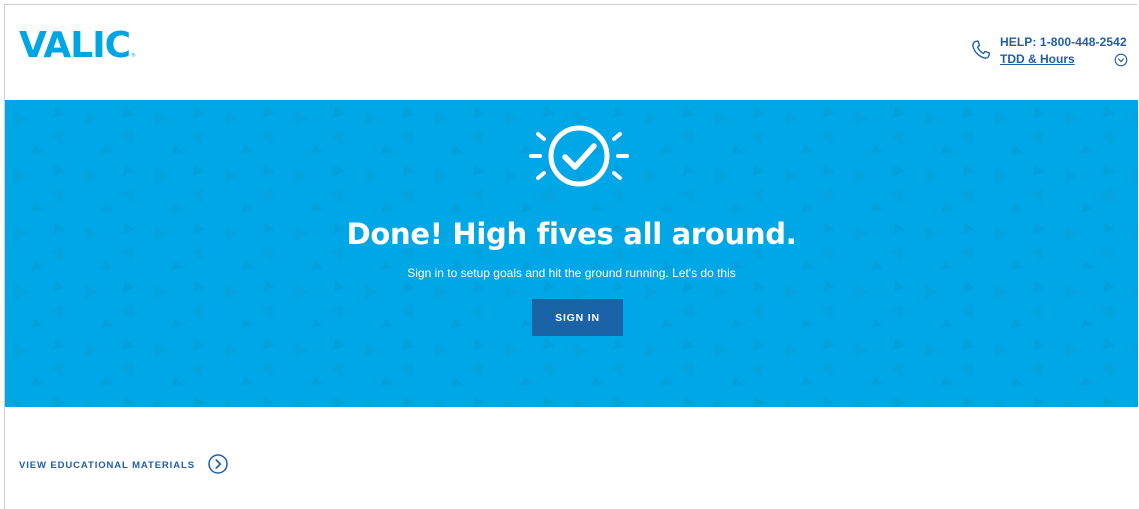 The image size is (1139, 509). I want to click on check-circle-burst-icon, so click(579, 156).